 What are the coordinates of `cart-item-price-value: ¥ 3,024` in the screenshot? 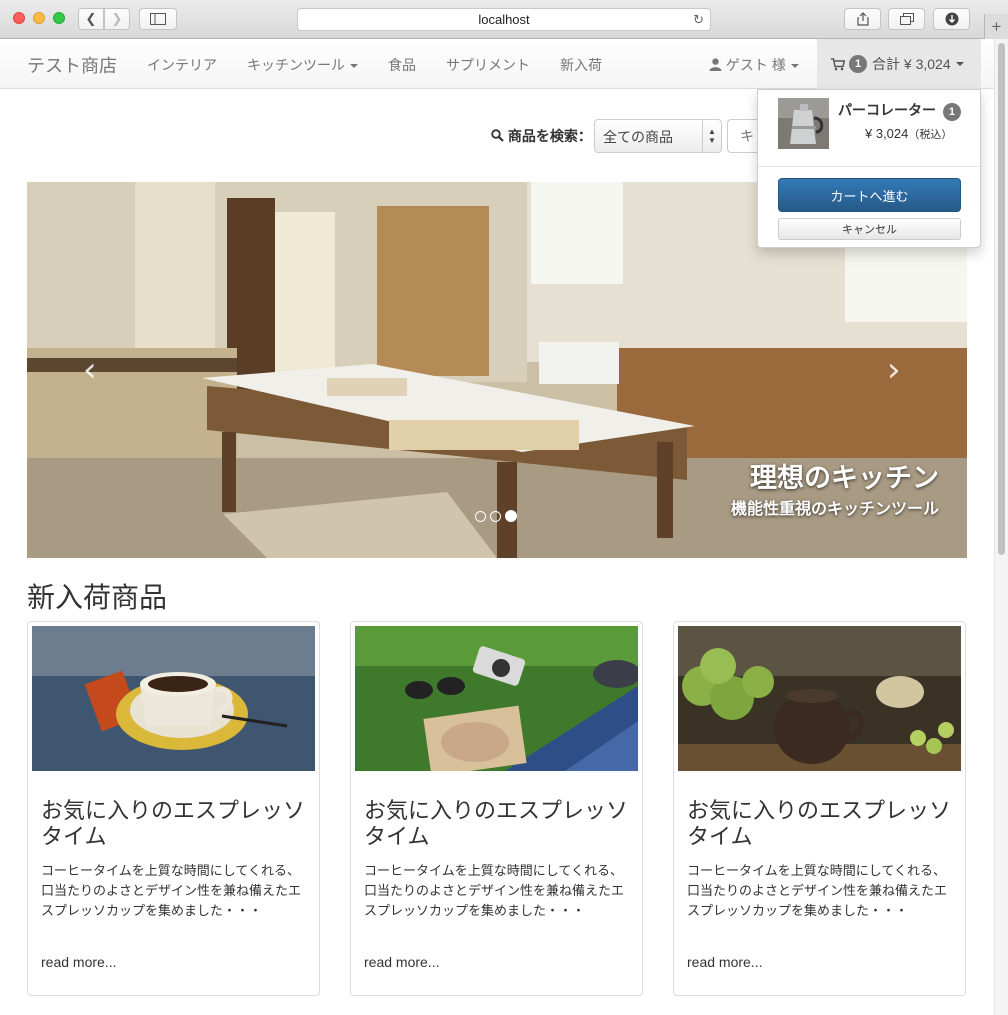 It's located at (887, 133).